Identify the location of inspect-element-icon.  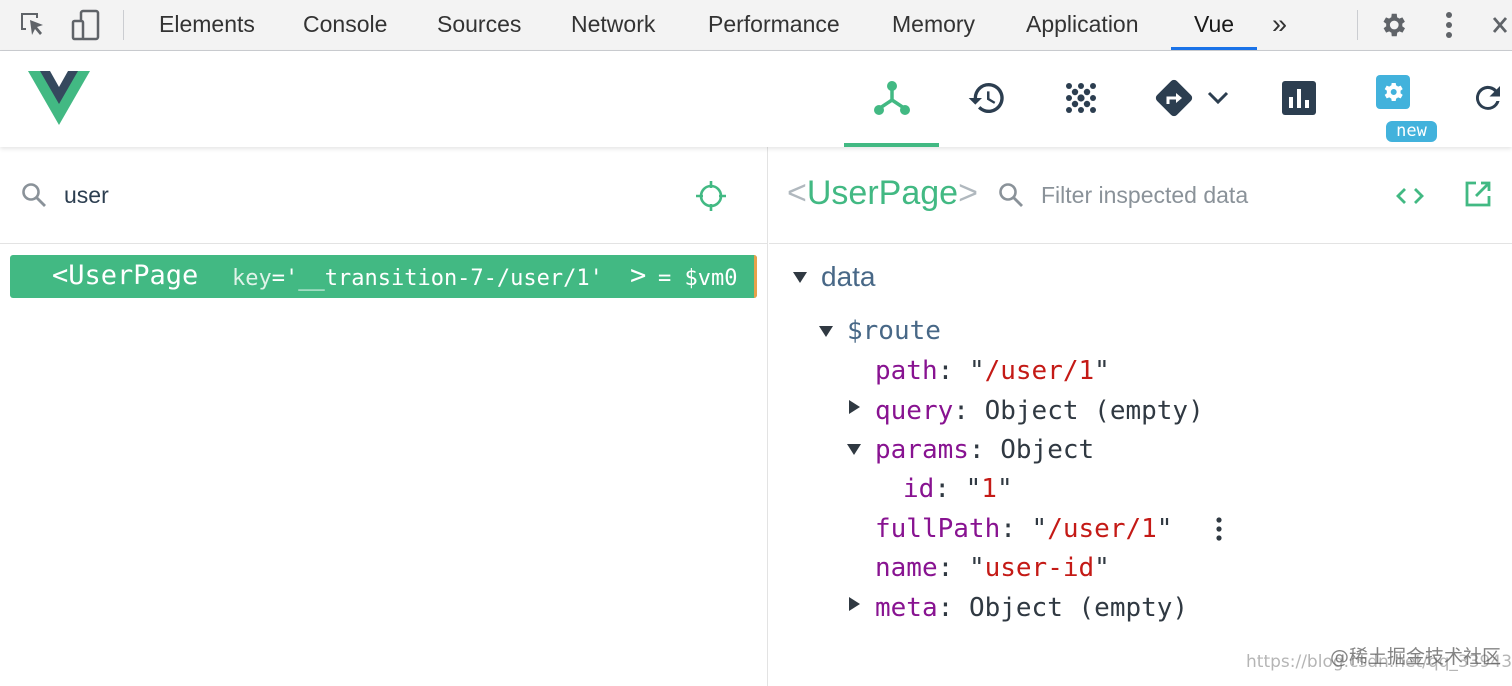
(33, 25).